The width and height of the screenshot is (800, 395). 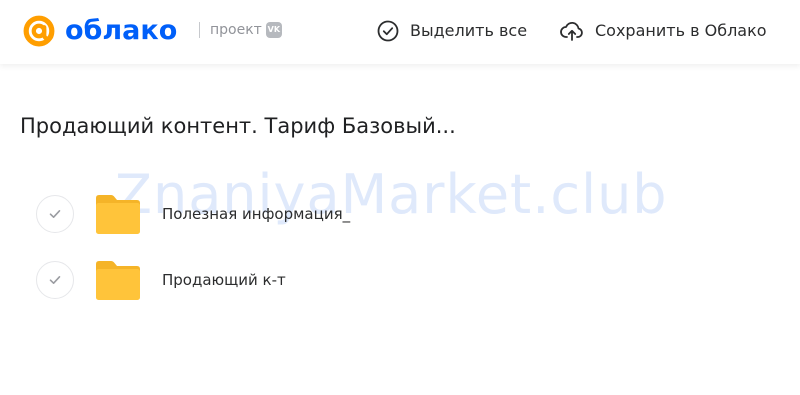 I want to click on file-row: Продающий к-т, so click(x=296, y=280).